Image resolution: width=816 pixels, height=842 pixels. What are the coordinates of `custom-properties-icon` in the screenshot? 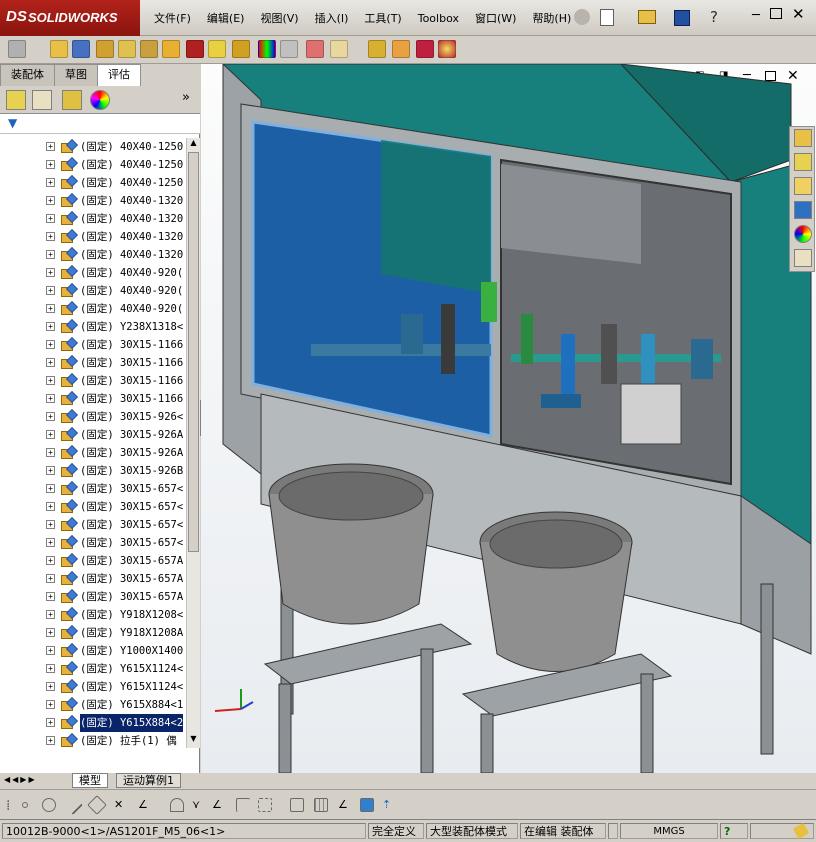 It's located at (803, 258).